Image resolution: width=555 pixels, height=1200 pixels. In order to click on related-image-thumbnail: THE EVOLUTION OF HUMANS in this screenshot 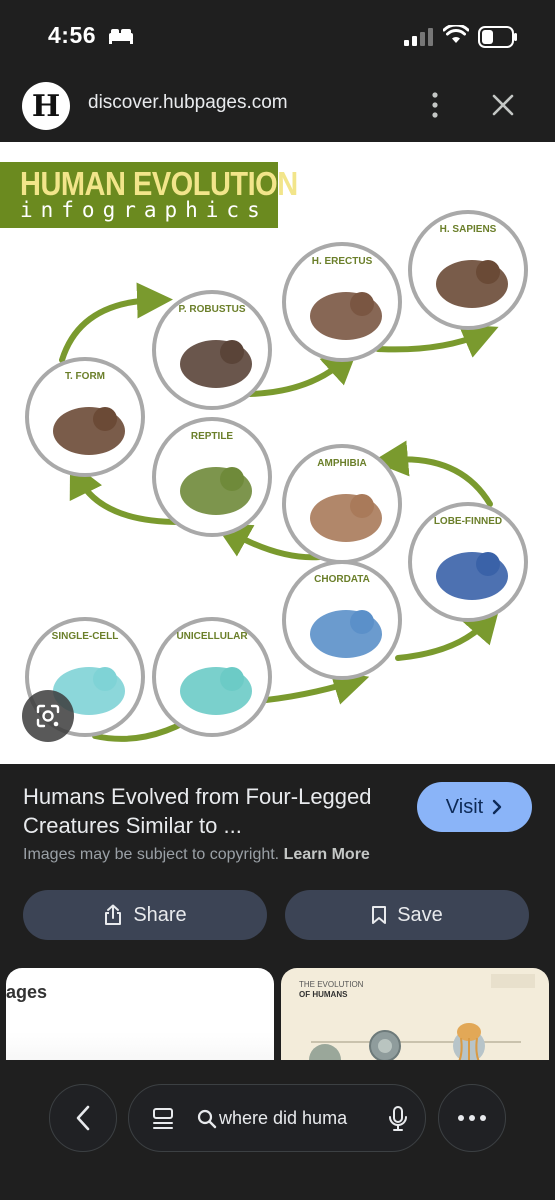, I will do `click(415, 1018)`.